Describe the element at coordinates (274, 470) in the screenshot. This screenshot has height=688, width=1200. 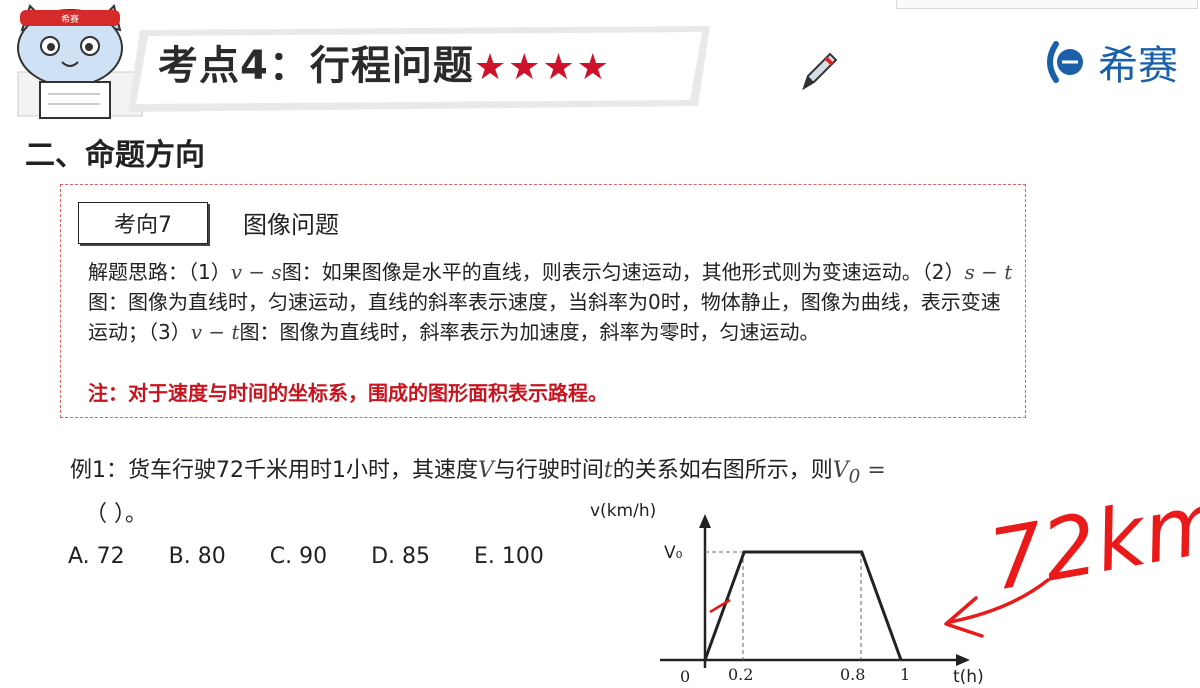
I see `question-text-a: 例1：货车行驶72千米用时1小时，其速度` at that location.